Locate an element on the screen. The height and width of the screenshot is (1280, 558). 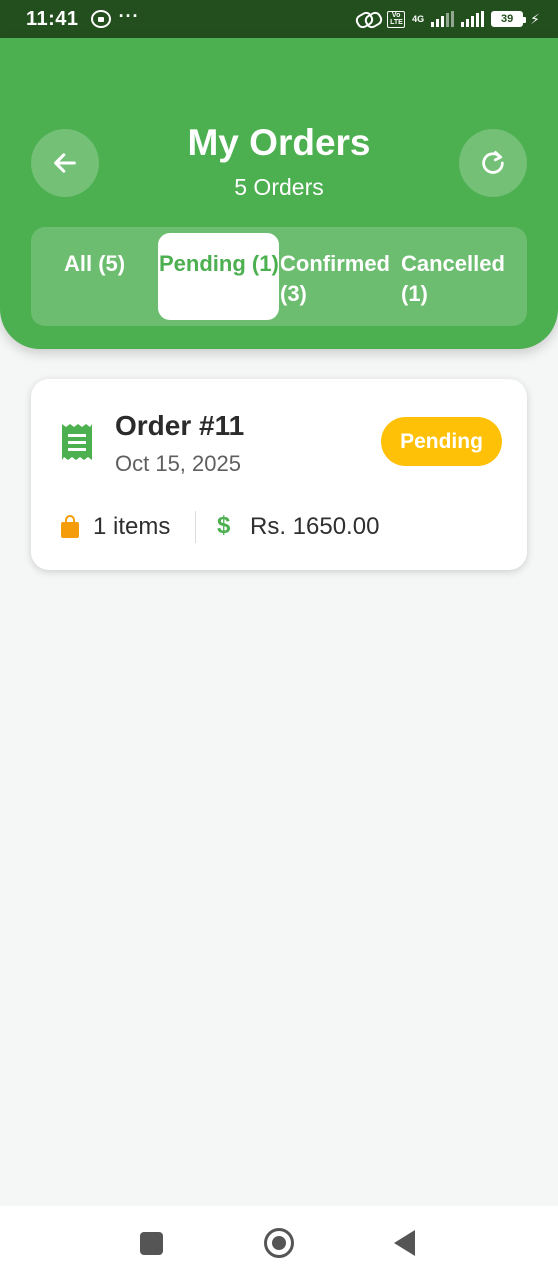
home-button is located at coordinates (279, 1243).